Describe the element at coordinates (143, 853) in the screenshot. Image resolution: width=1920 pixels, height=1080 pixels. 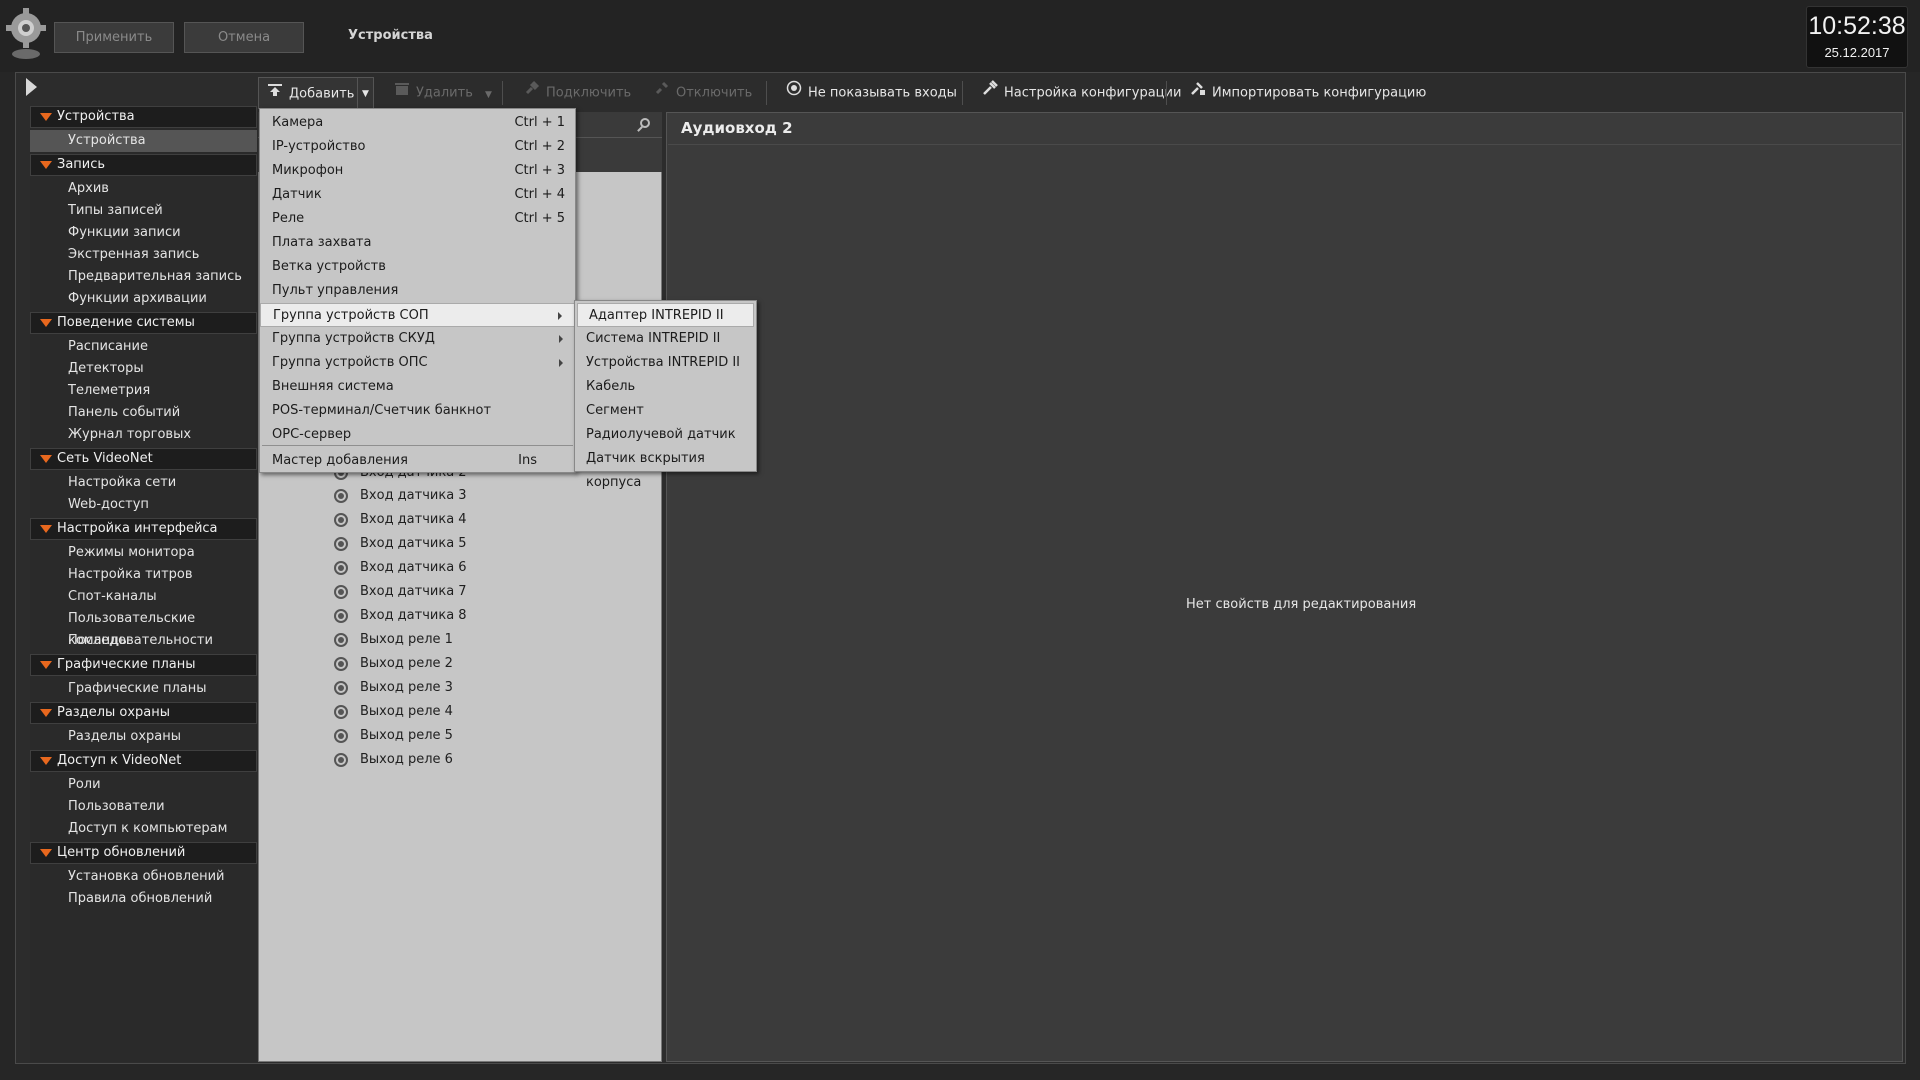
I see `sidebar-category-updates: Центр обновлений` at that location.